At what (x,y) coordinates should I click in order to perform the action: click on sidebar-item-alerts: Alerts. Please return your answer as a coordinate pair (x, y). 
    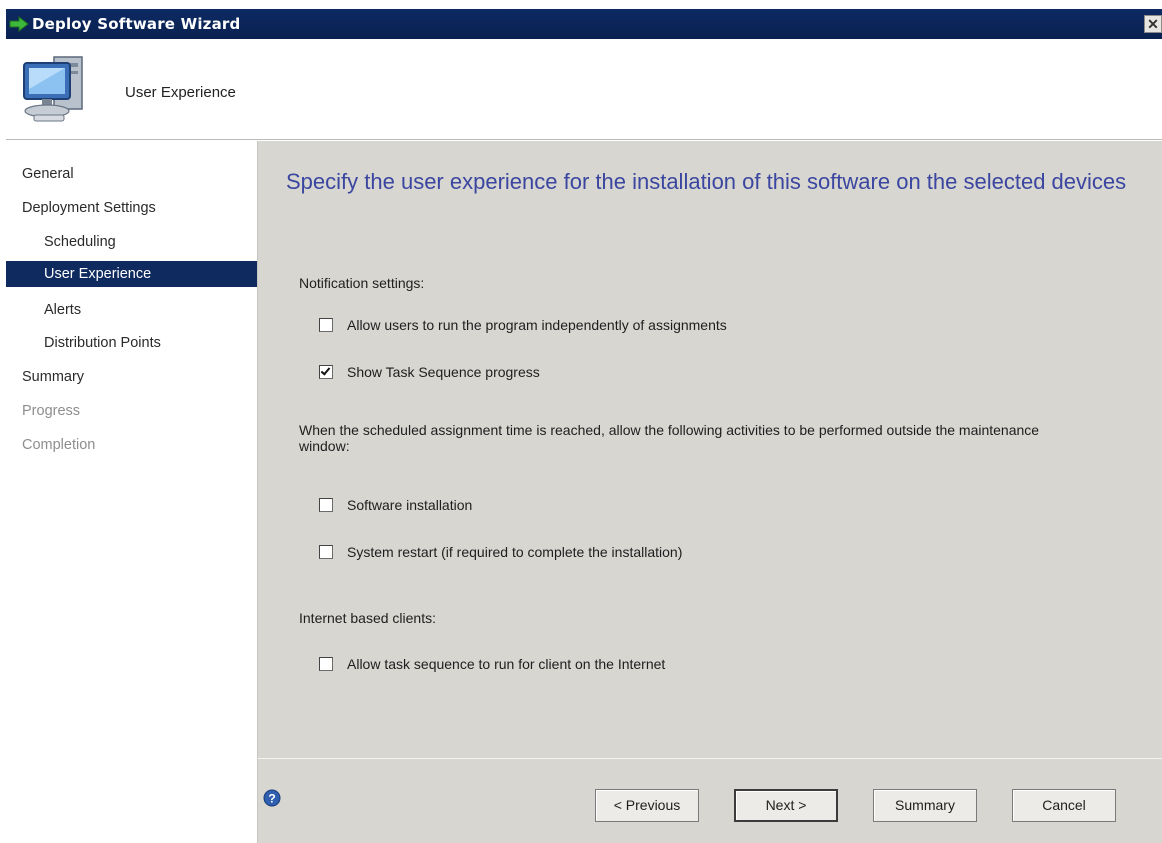
    Looking at the image, I should click on (131, 310).